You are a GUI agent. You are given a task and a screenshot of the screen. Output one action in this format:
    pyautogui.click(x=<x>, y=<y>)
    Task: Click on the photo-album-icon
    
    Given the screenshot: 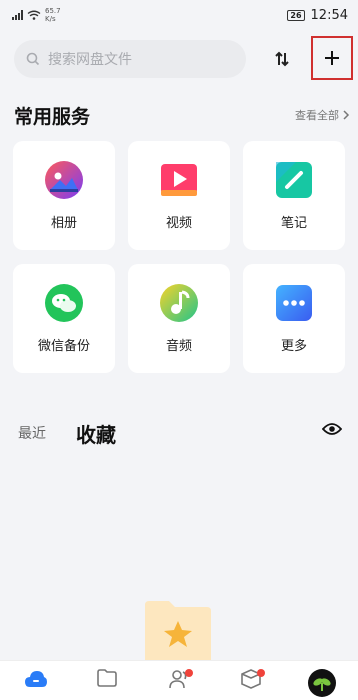 What is the action you would take?
    pyautogui.click(x=64, y=180)
    